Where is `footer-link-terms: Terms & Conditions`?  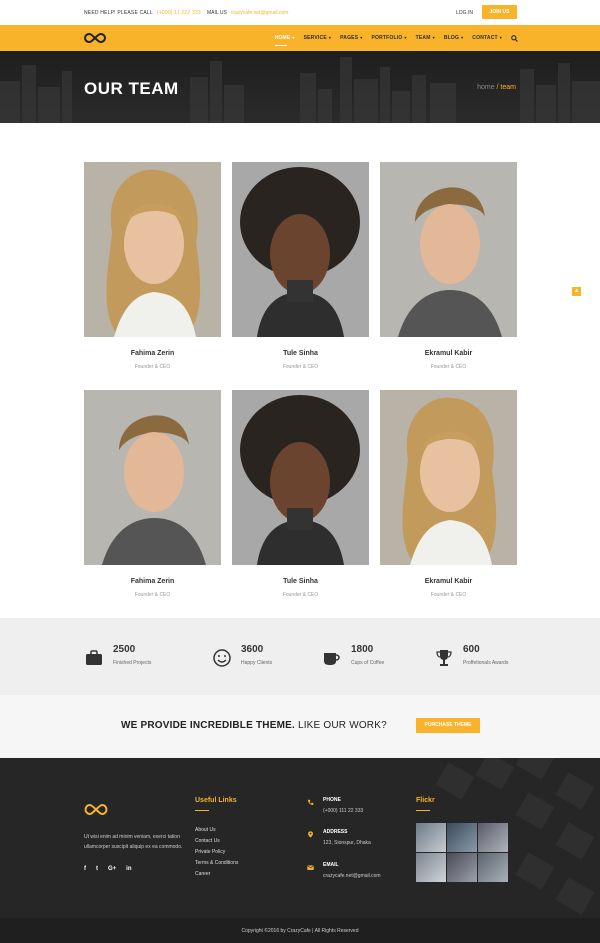
footer-link-terms: Terms & Conditions is located at coordinates (216, 863).